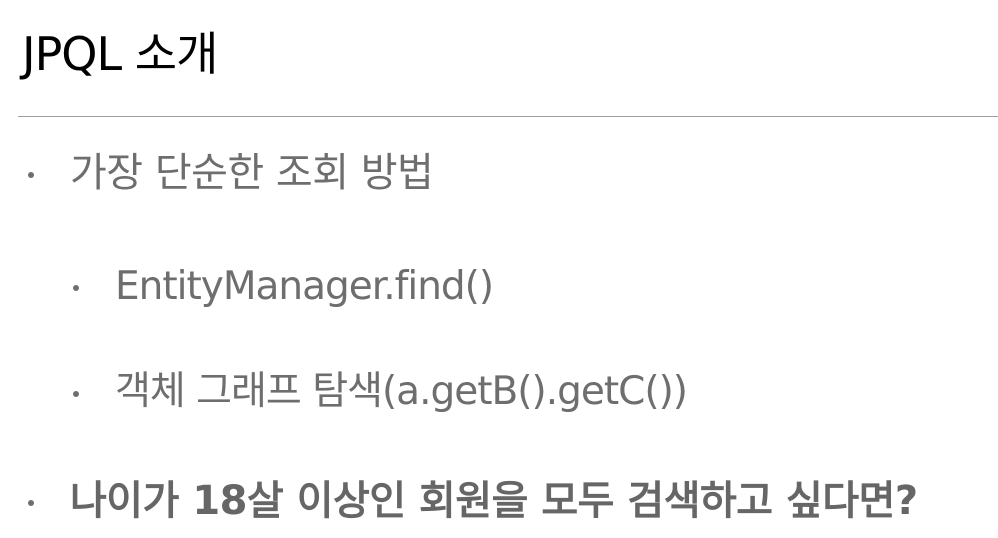  I want to click on bullet-text: 객체 그래프 탐색(a.getB().getC()), so click(401, 391).